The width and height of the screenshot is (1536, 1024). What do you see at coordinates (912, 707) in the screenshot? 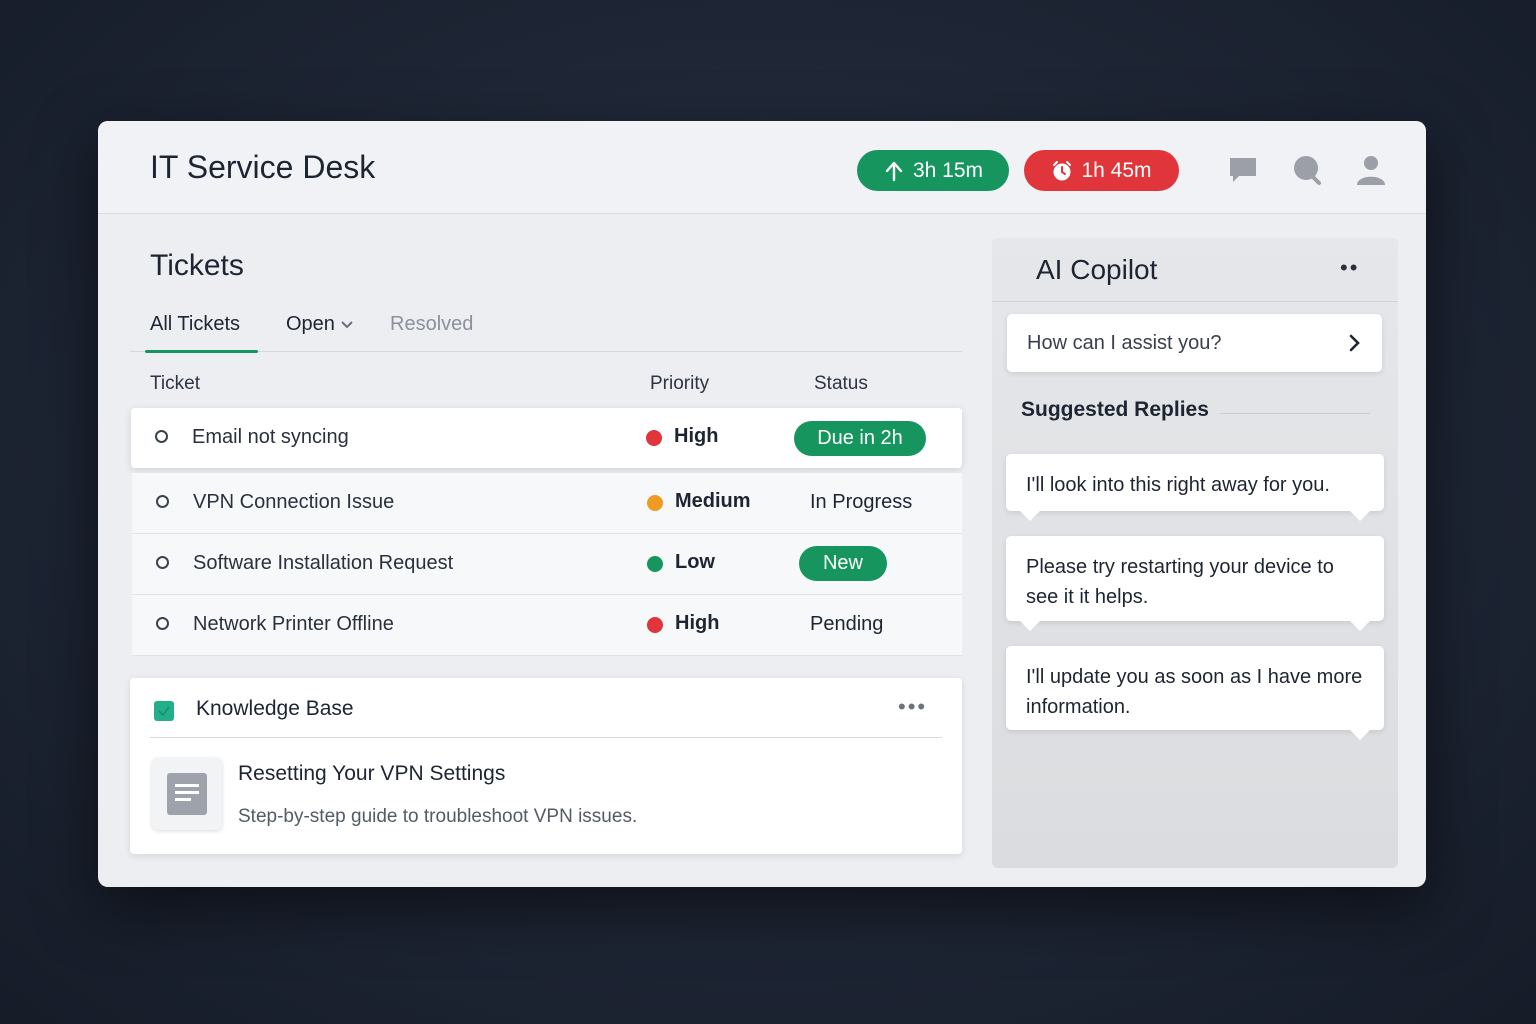
I see `more-options-icon: •••` at bounding box center [912, 707].